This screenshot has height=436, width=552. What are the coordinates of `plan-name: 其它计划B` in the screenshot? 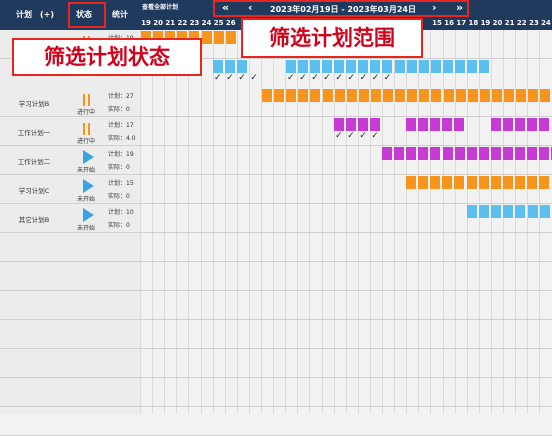 It's located at (34, 219).